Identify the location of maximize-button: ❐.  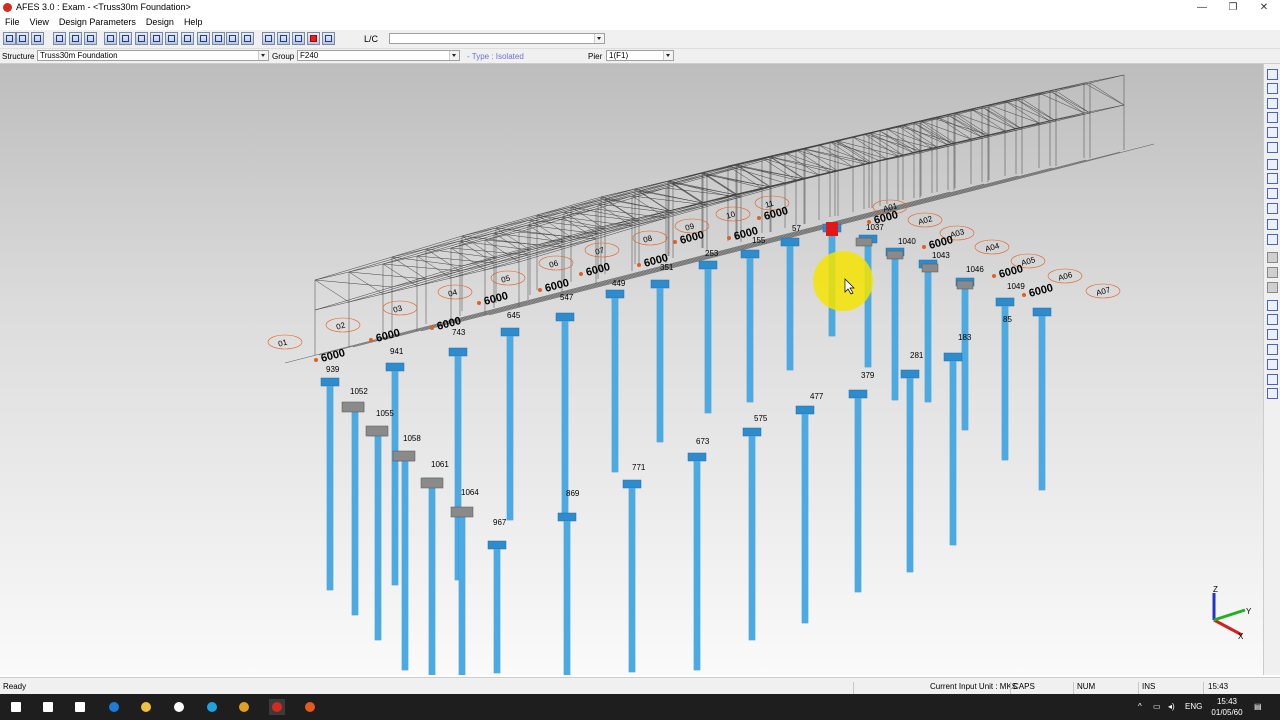
(1233, 7).